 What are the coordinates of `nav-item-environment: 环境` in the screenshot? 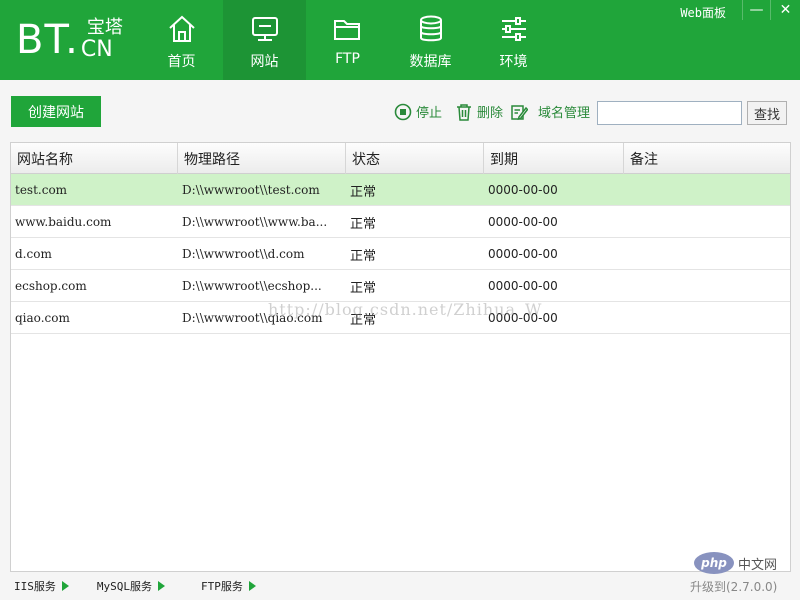 It's located at (513, 40).